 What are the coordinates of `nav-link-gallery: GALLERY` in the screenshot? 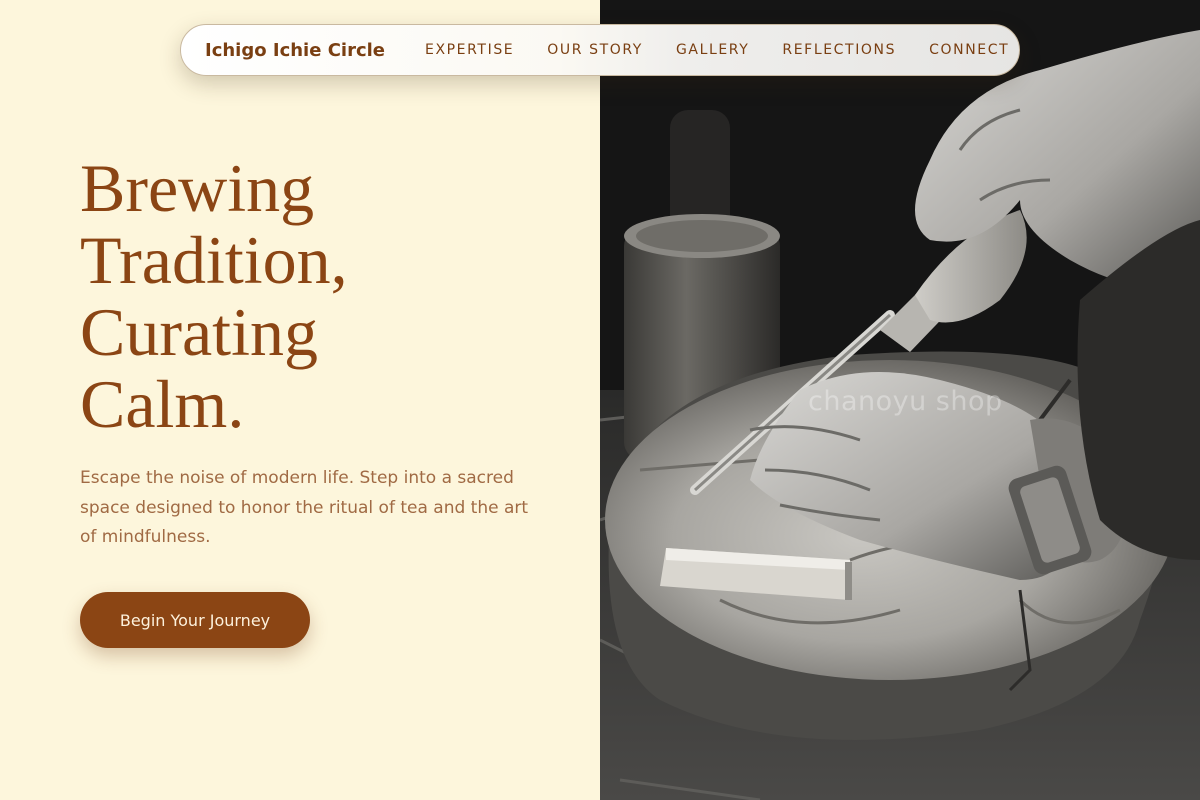 It's located at (712, 50).